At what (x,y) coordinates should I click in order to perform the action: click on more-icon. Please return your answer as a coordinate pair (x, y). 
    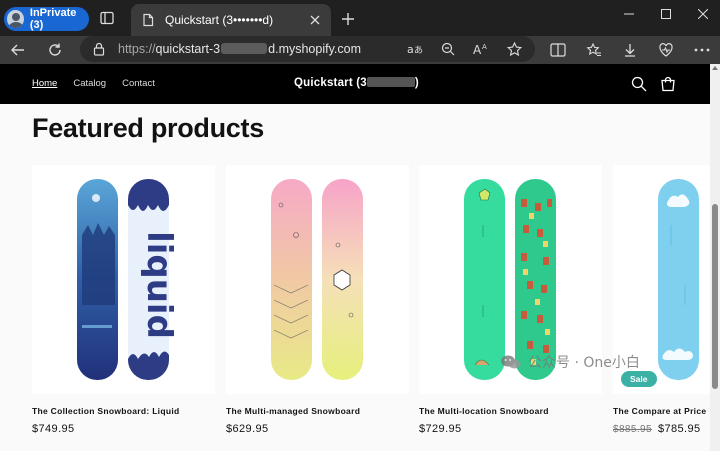
    Looking at the image, I should click on (702, 50).